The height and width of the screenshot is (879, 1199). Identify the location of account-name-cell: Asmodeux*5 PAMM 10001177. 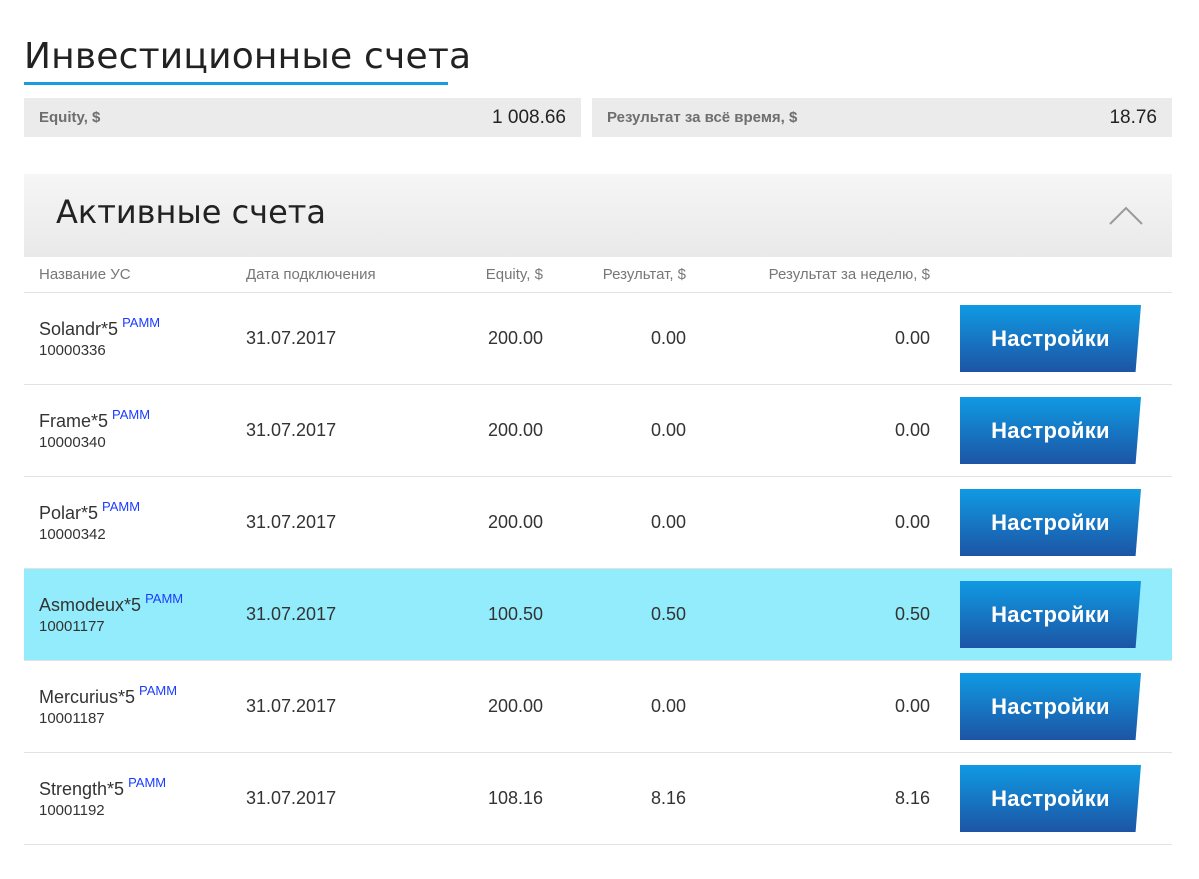
(135, 614).